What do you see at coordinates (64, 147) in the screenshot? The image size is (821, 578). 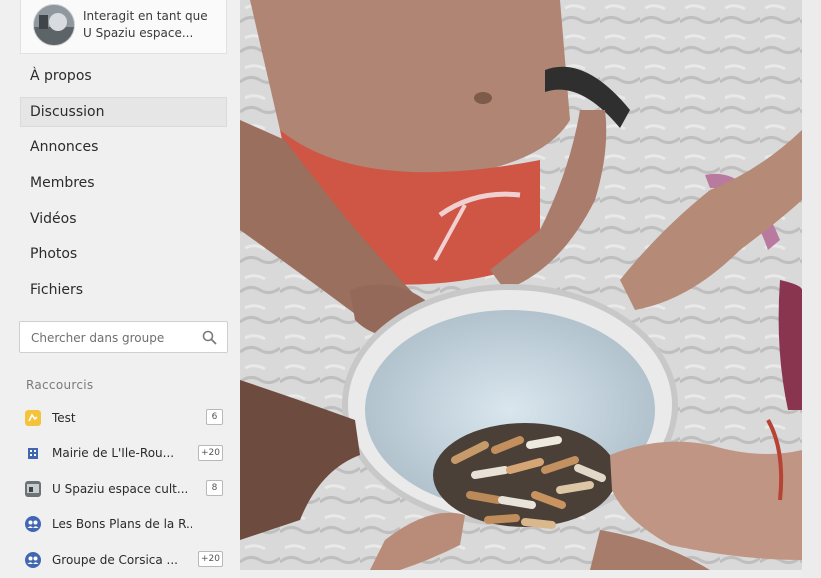 I see `nav-item-label: Annonces` at bounding box center [64, 147].